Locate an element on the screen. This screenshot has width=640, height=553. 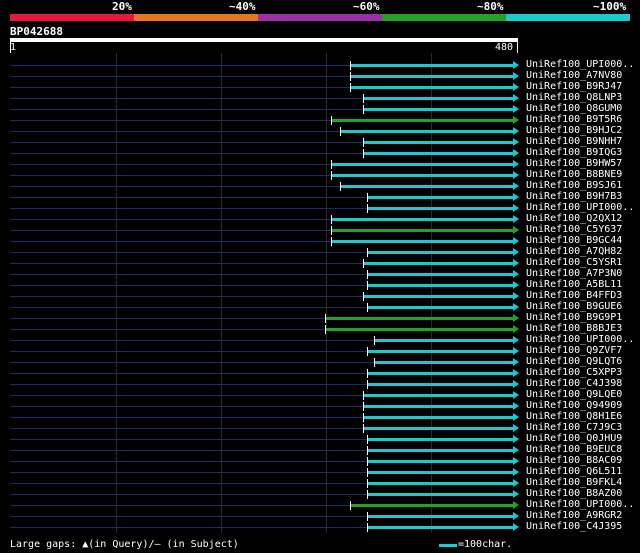
hit-label: UniRef100_Q94909 is located at coordinates (574, 405).